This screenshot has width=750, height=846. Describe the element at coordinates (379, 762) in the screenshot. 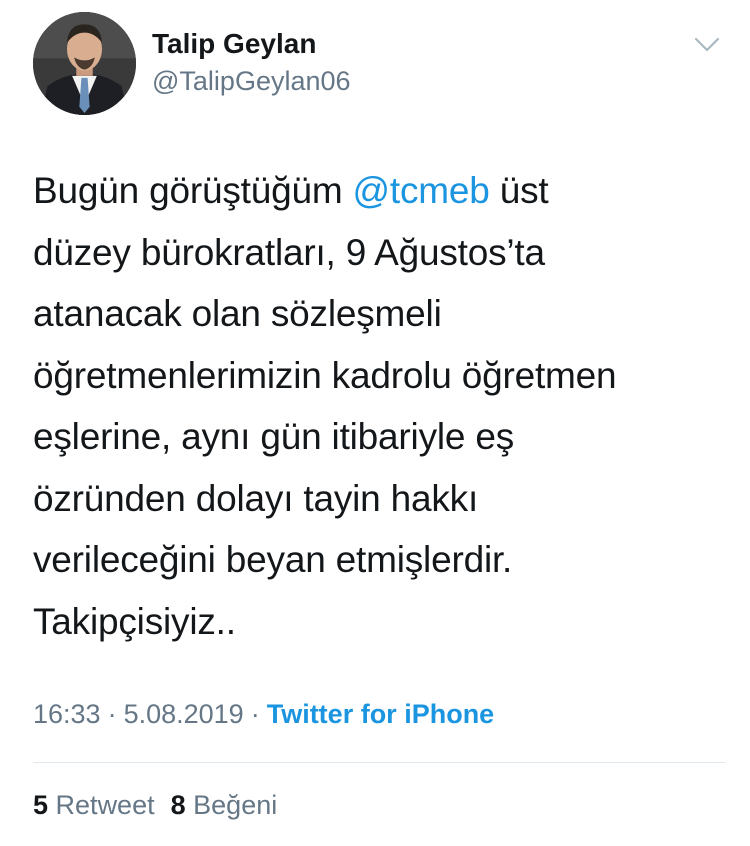

I see `divider` at that location.